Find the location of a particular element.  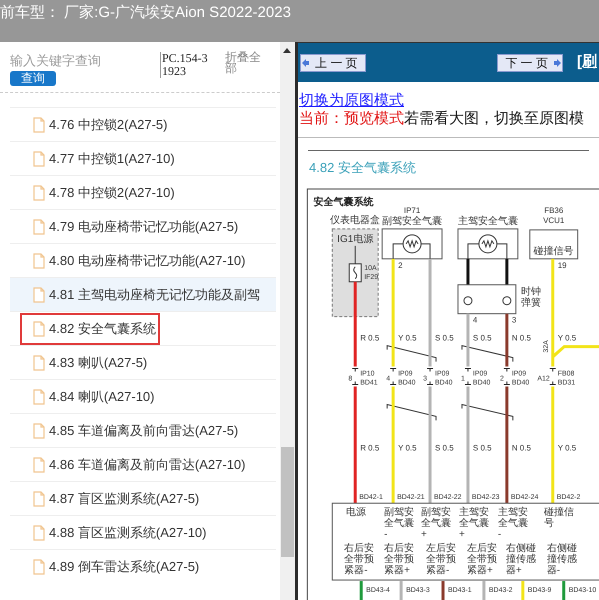

pin-number: 2 is located at coordinates (400, 265).